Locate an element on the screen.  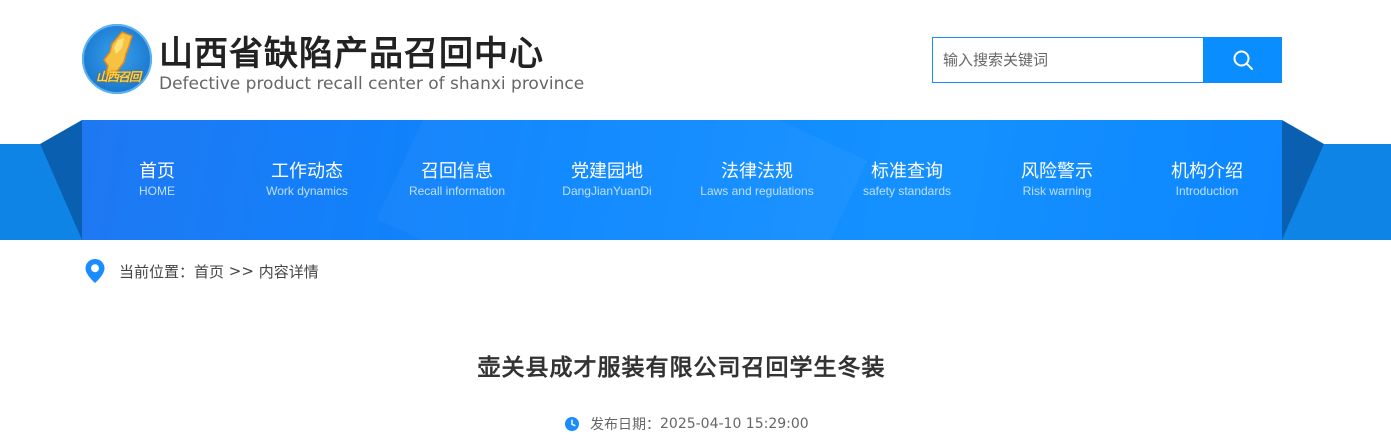
nav-fold-right is located at coordinates (1303, 180).